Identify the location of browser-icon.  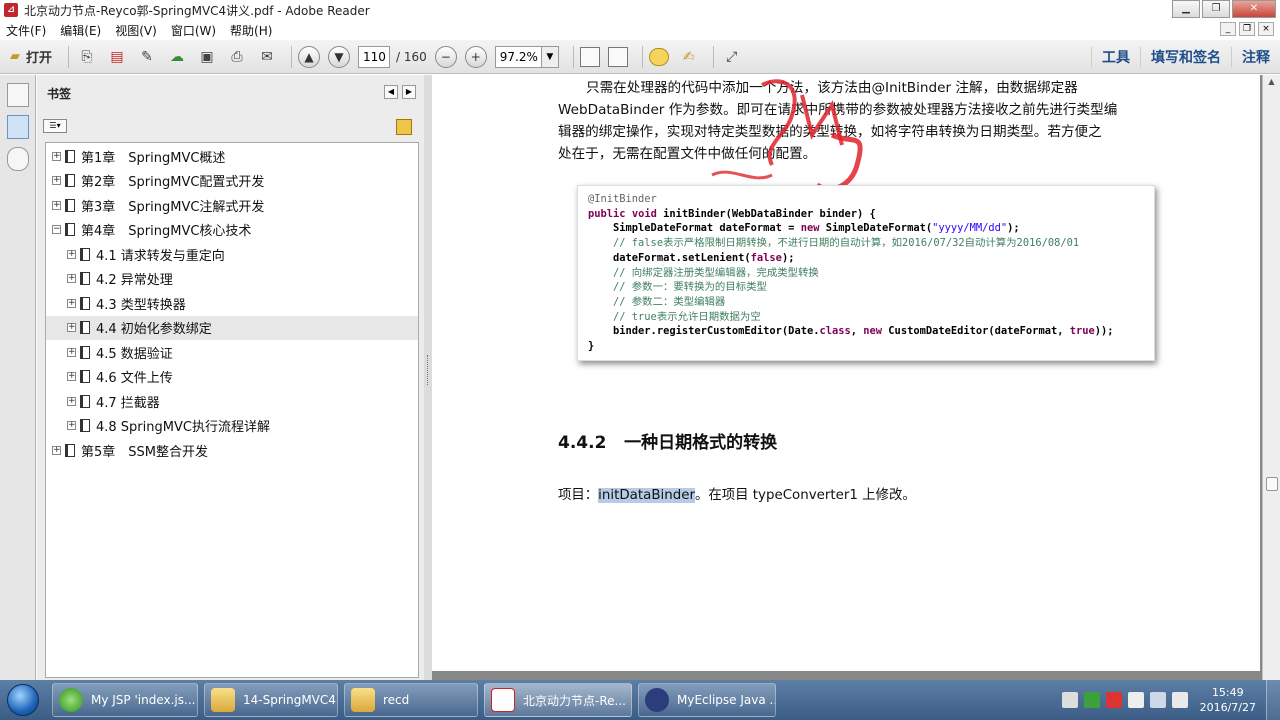
(71, 700).